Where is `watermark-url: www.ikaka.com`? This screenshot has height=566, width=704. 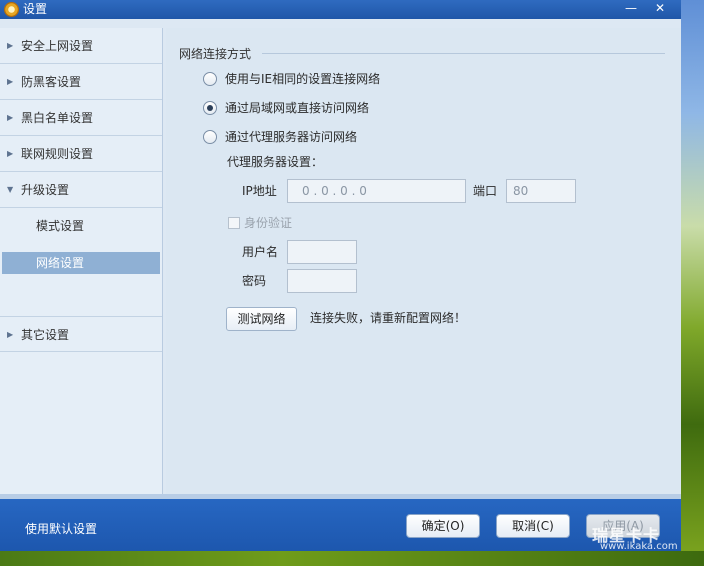 watermark-url: www.ikaka.com is located at coordinates (639, 546).